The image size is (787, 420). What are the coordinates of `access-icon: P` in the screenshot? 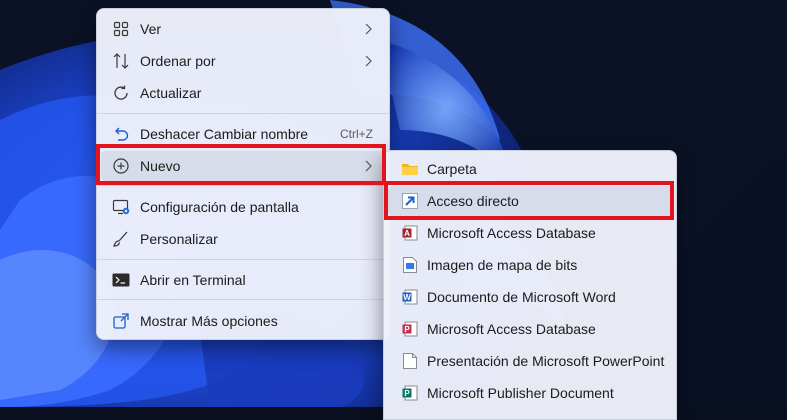 It's located at (410, 329).